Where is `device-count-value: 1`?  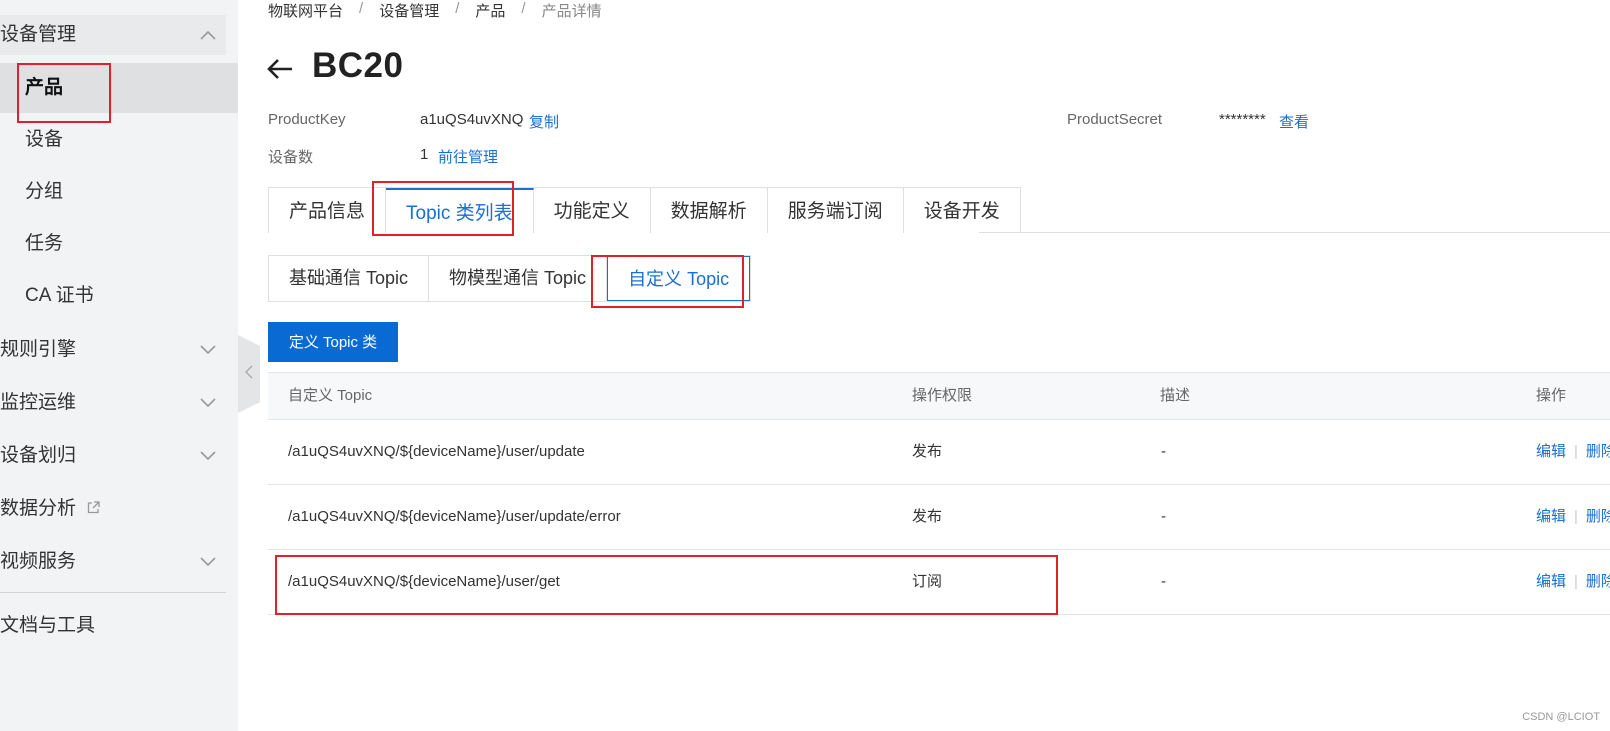
device-count-value: 1 is located at coordinates (424, 154).